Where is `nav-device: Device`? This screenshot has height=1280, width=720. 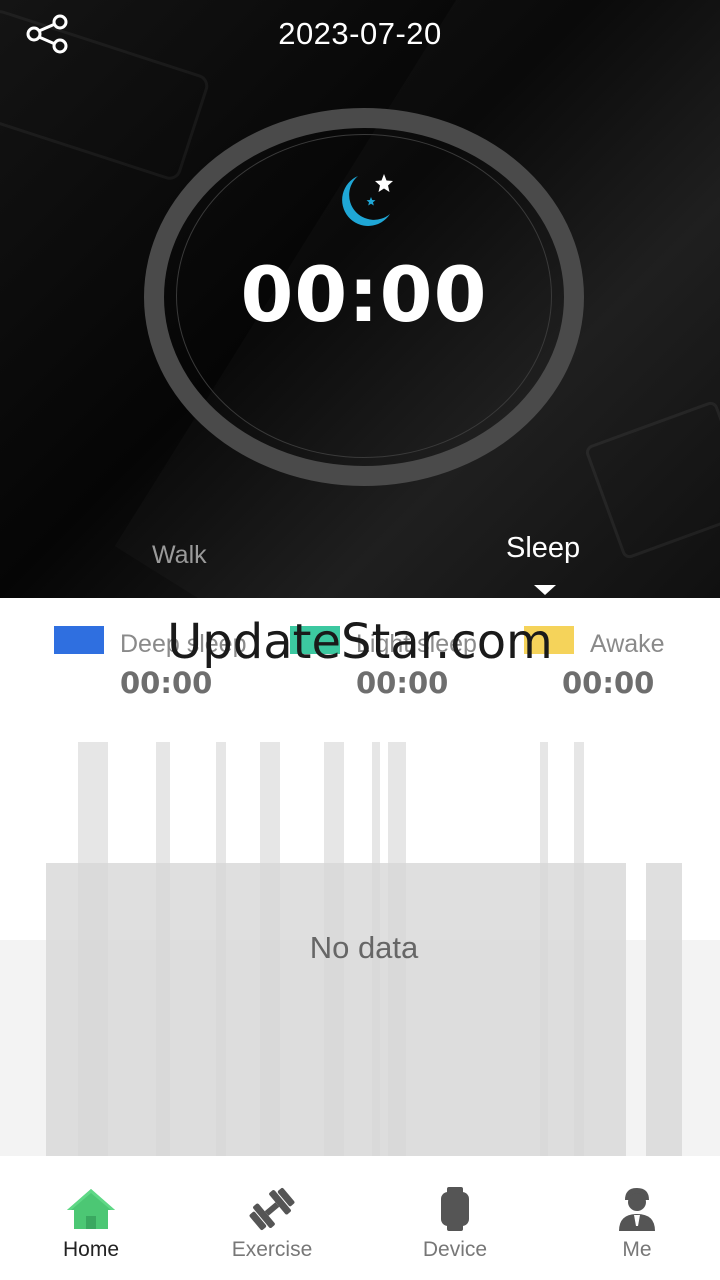 nav-device: Device is located at coordinates (455, 1231).